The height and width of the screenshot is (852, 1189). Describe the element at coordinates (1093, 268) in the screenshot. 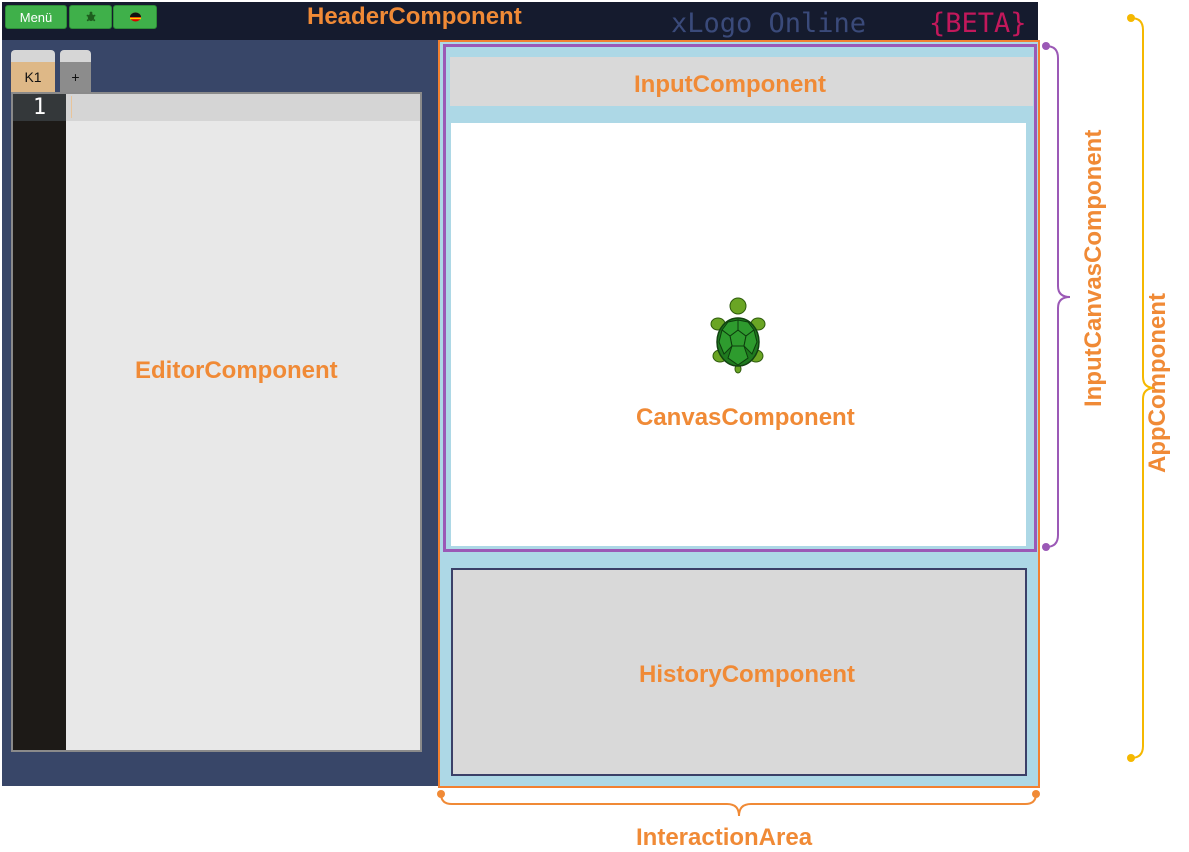

I see `input-canvas-component-label: InputCanvasComponent` at that location.